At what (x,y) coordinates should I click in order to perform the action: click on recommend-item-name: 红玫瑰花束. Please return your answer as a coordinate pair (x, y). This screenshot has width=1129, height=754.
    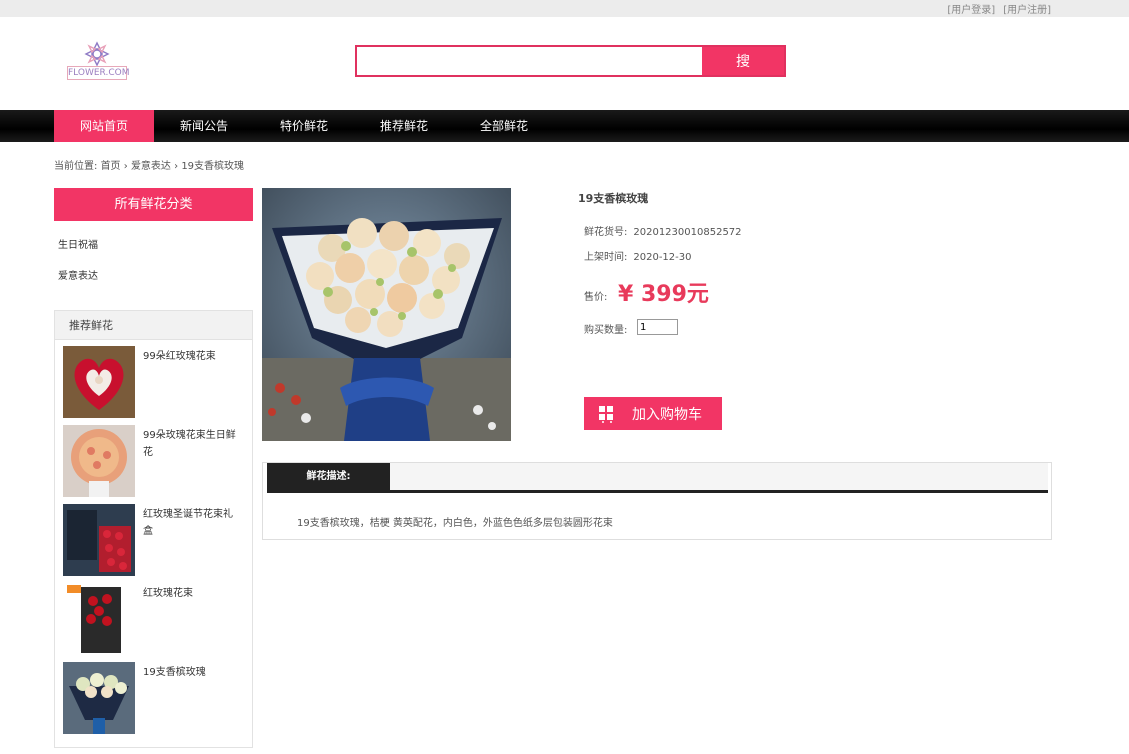
    Looking at the image, I should click on (191, 593).